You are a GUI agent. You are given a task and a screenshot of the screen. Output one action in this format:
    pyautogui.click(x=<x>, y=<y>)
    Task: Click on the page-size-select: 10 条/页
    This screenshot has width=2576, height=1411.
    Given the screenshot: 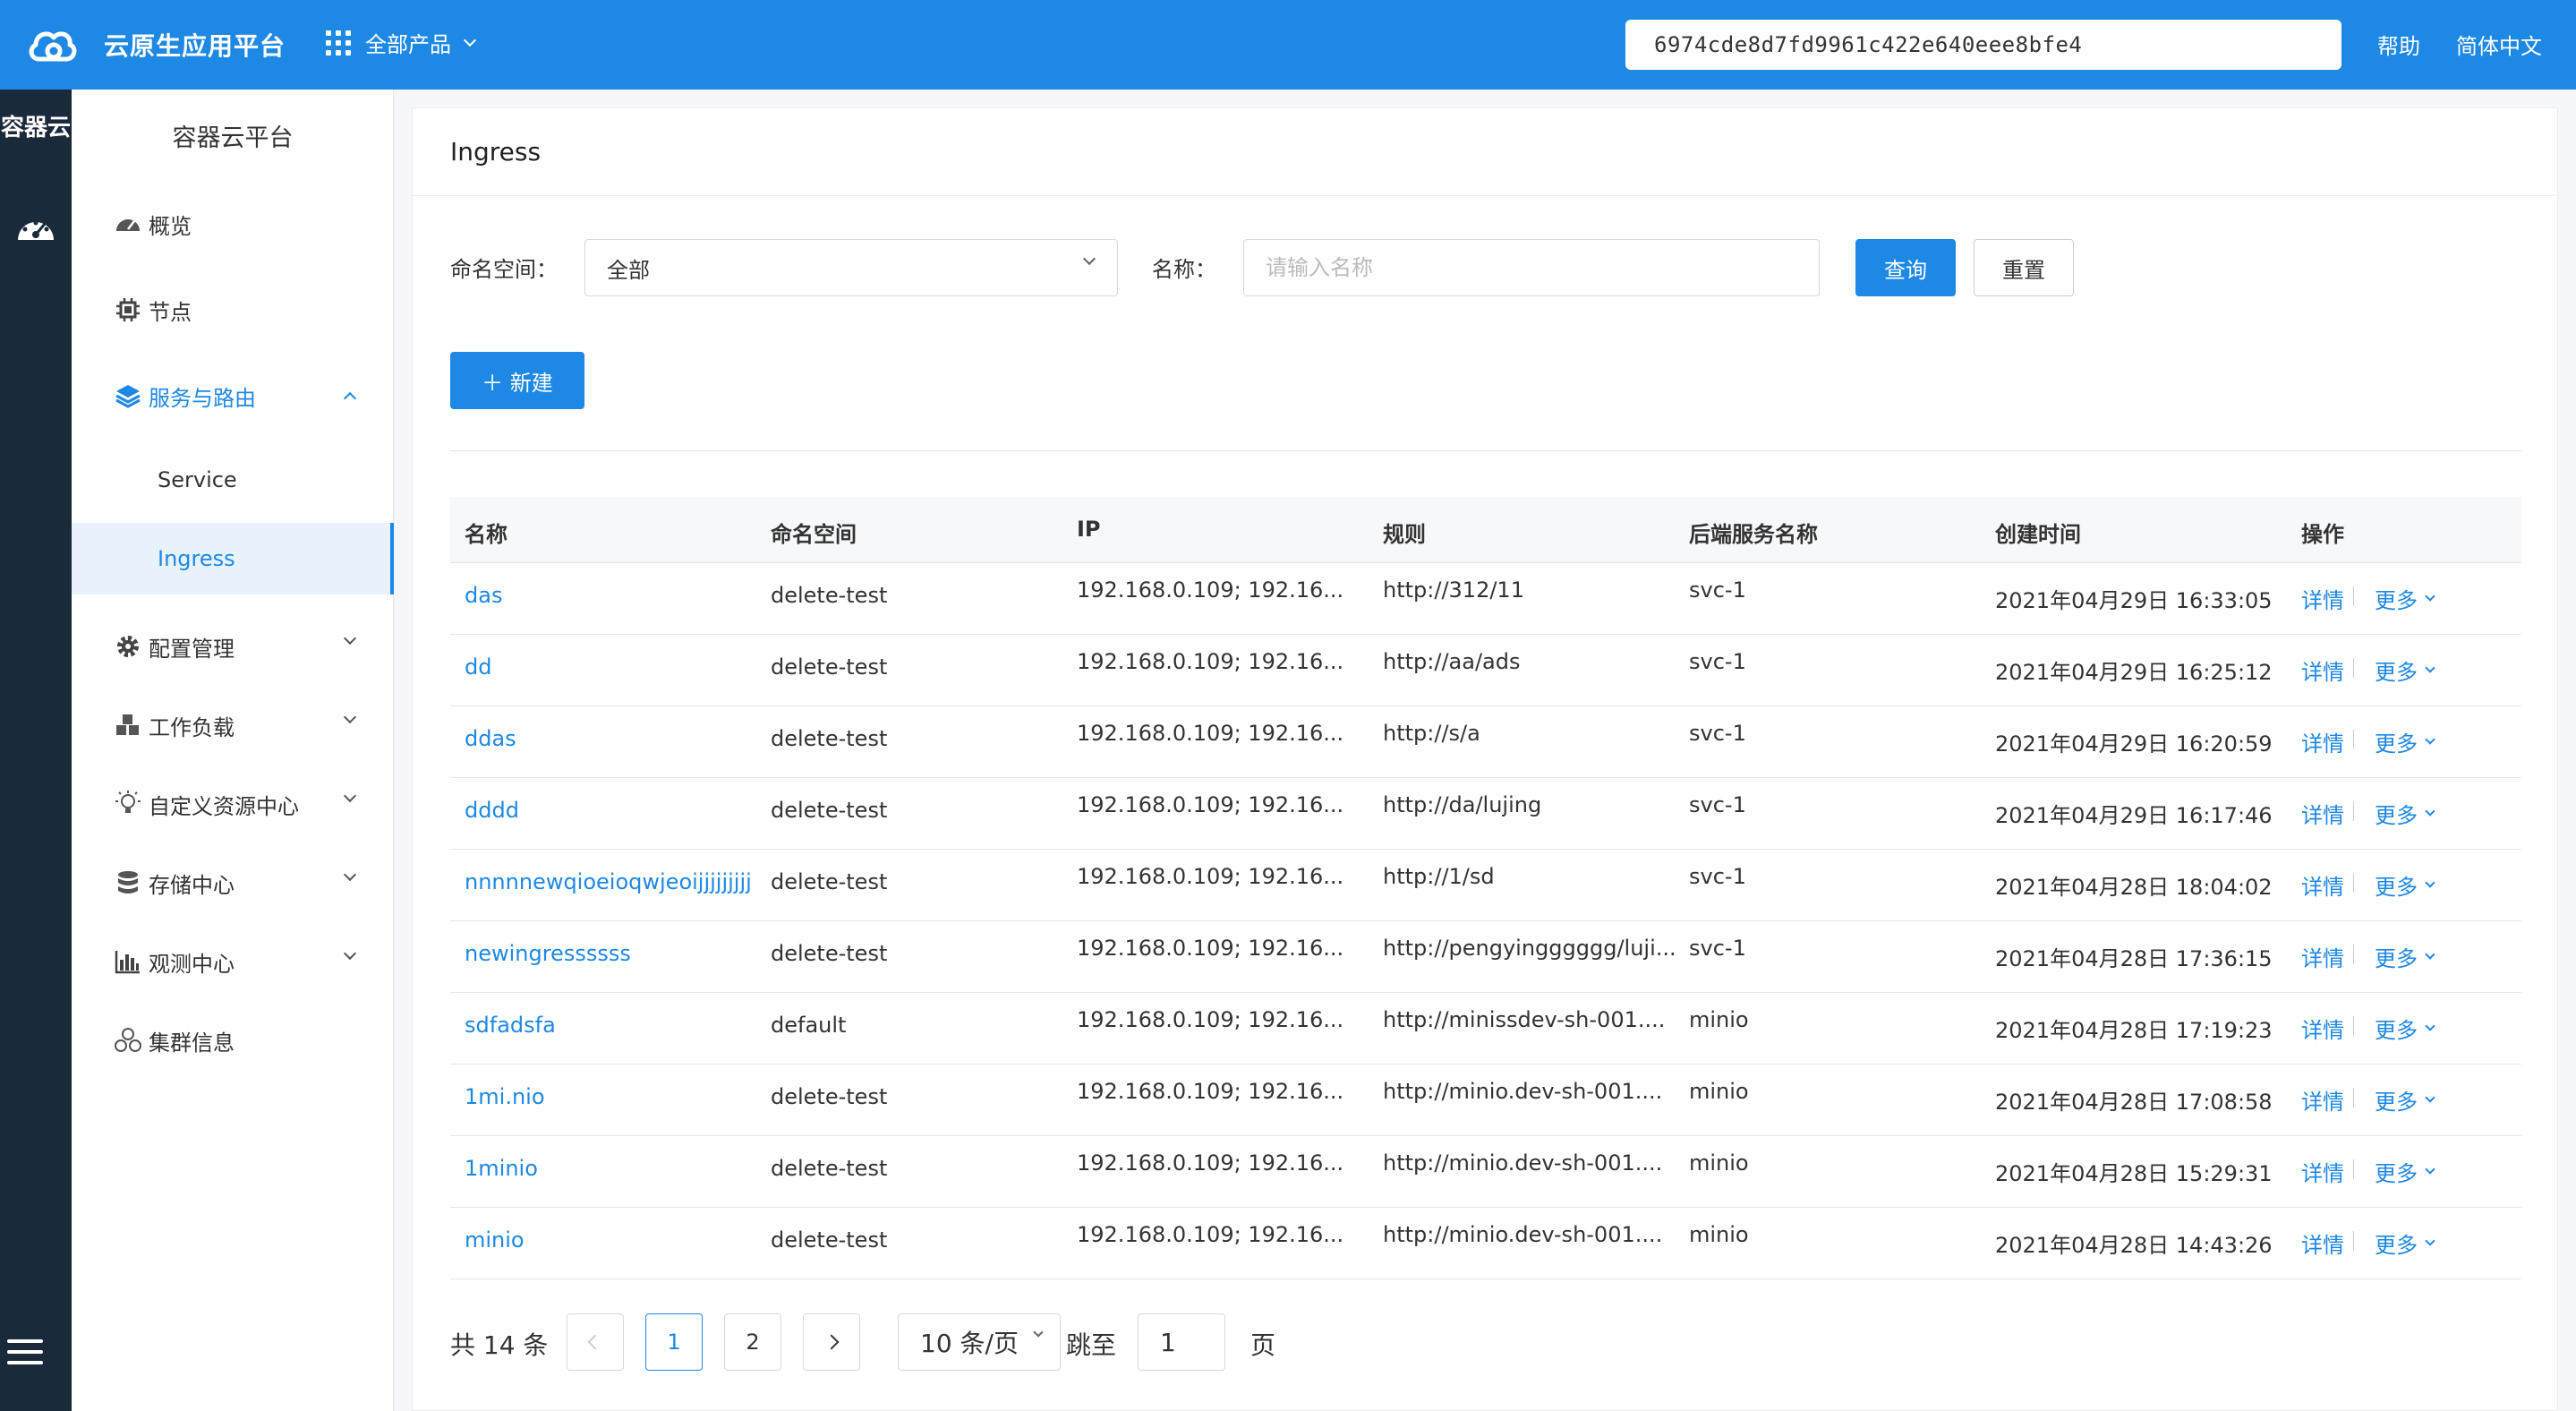 What is the action you would take?
    pyautogui.click(x=979, y=1342)
    